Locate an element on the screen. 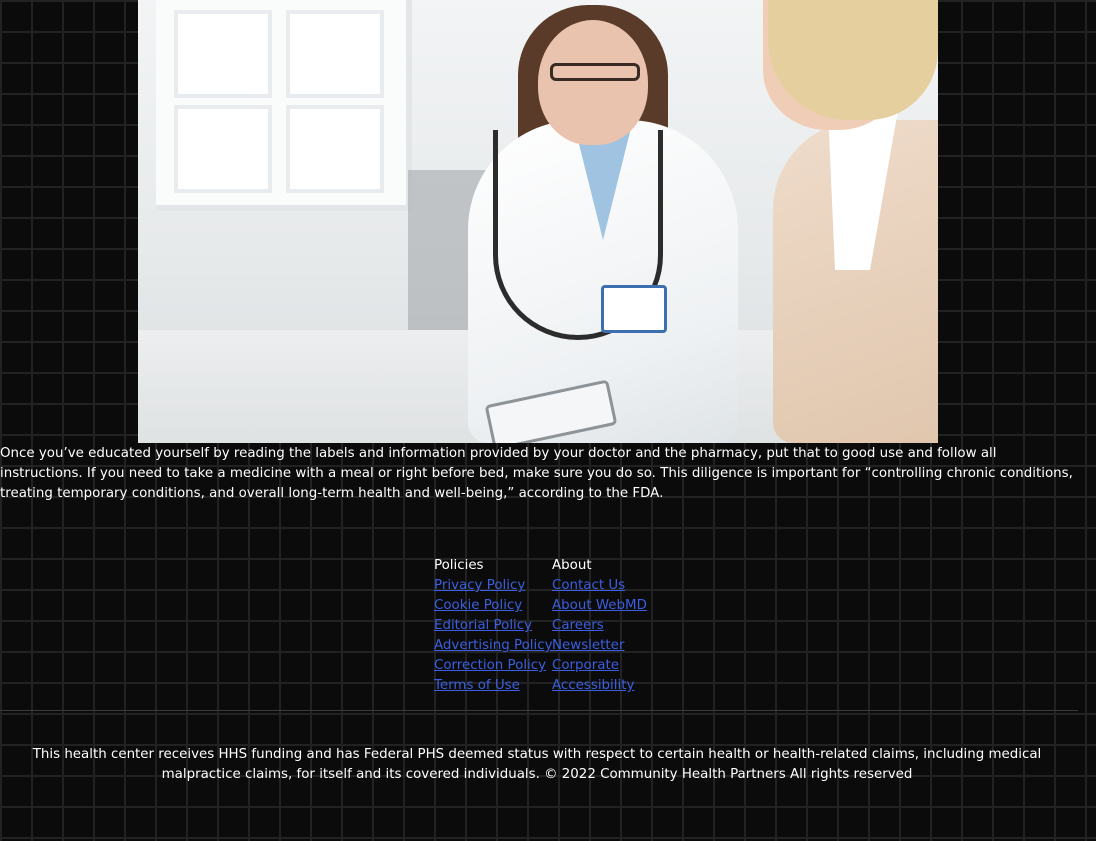  correction-policy-link: Correction Policy is located at coordinates (490, 666).